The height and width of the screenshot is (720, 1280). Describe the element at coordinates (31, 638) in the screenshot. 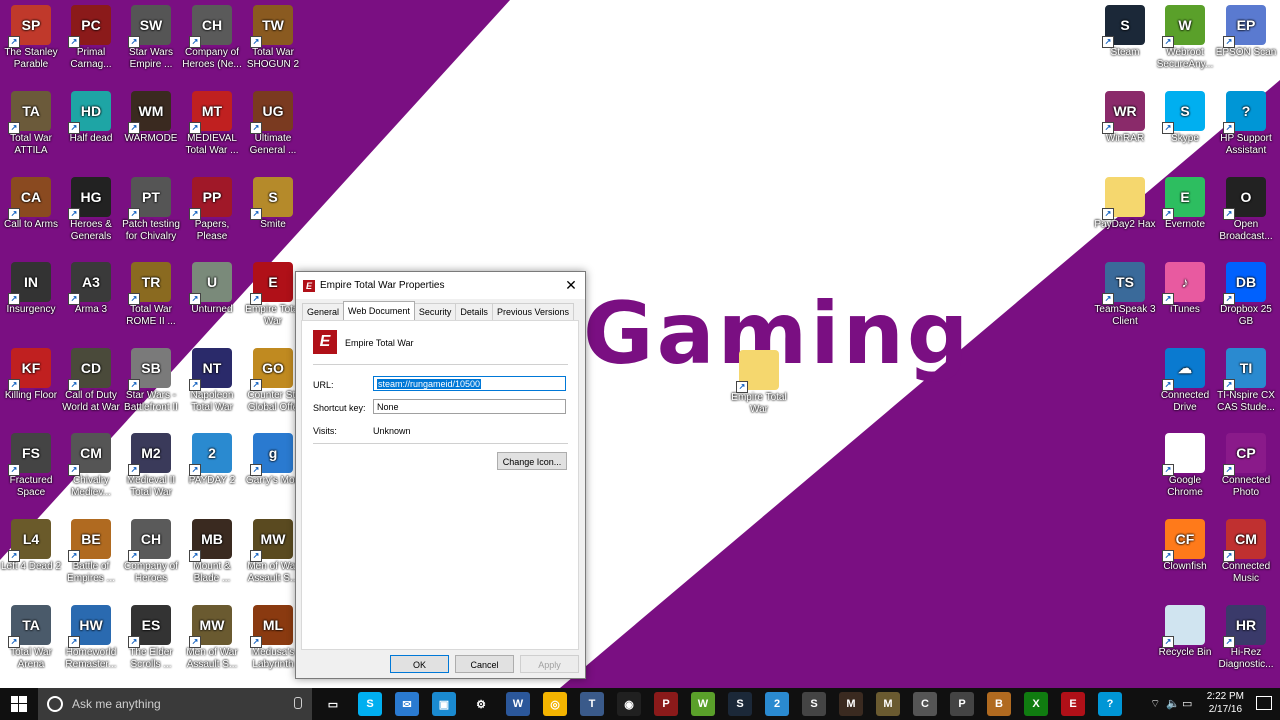

I see `desktop-icon-total-war-arena: TA ↗ Total War Arena` at that location.